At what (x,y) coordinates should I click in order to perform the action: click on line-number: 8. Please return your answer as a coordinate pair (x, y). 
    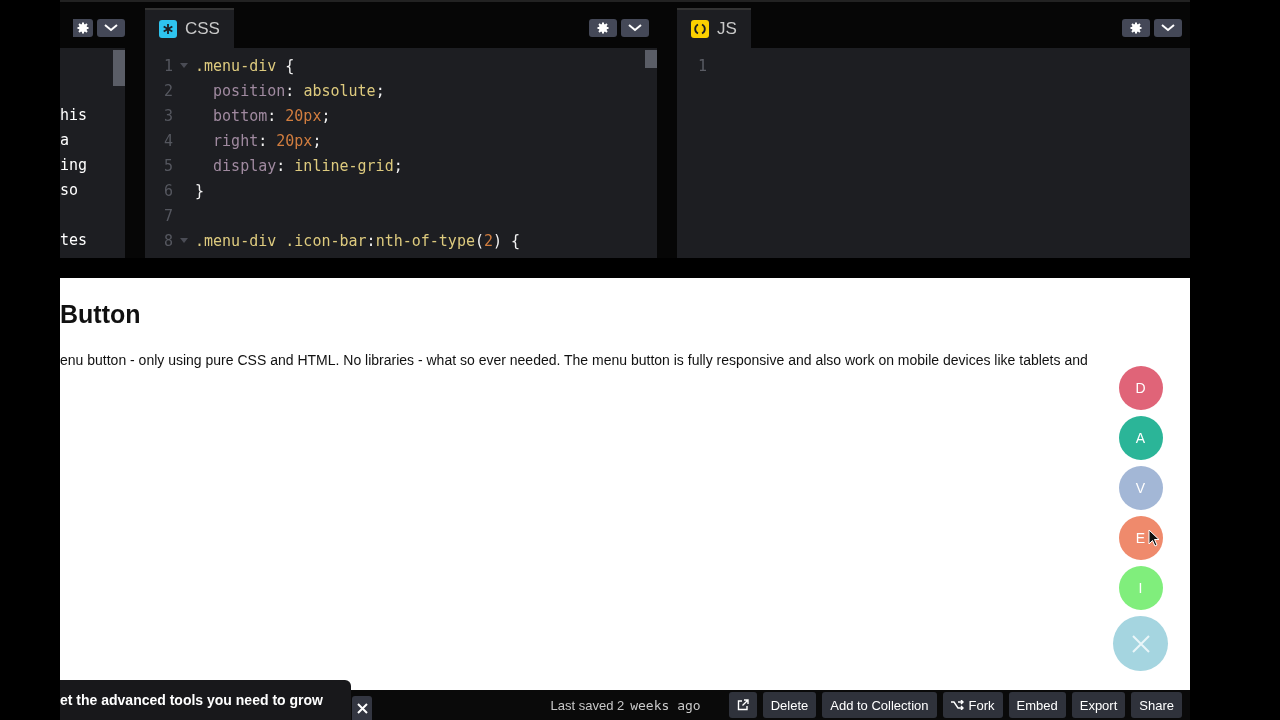
    Looking at the image, I should click on (167, 240).